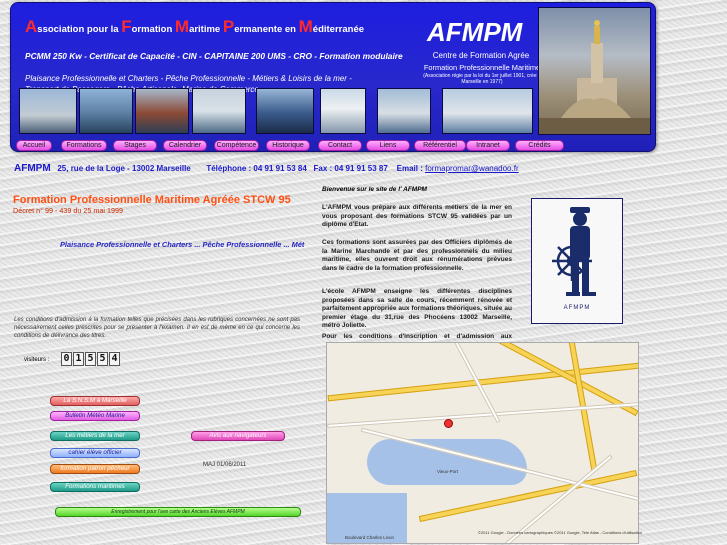 The width and height of the screenshot is (727, 545). I want to click on visitors-label: visiteurs :, so click(37, 360).